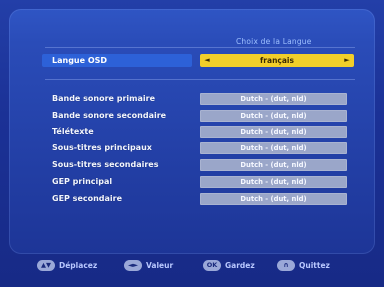 The height and width of the screenshot is (287, 384). Describe the element at coordinates (286, 265) in the screenshot. I see `back-key-icon: ∩` at that location.